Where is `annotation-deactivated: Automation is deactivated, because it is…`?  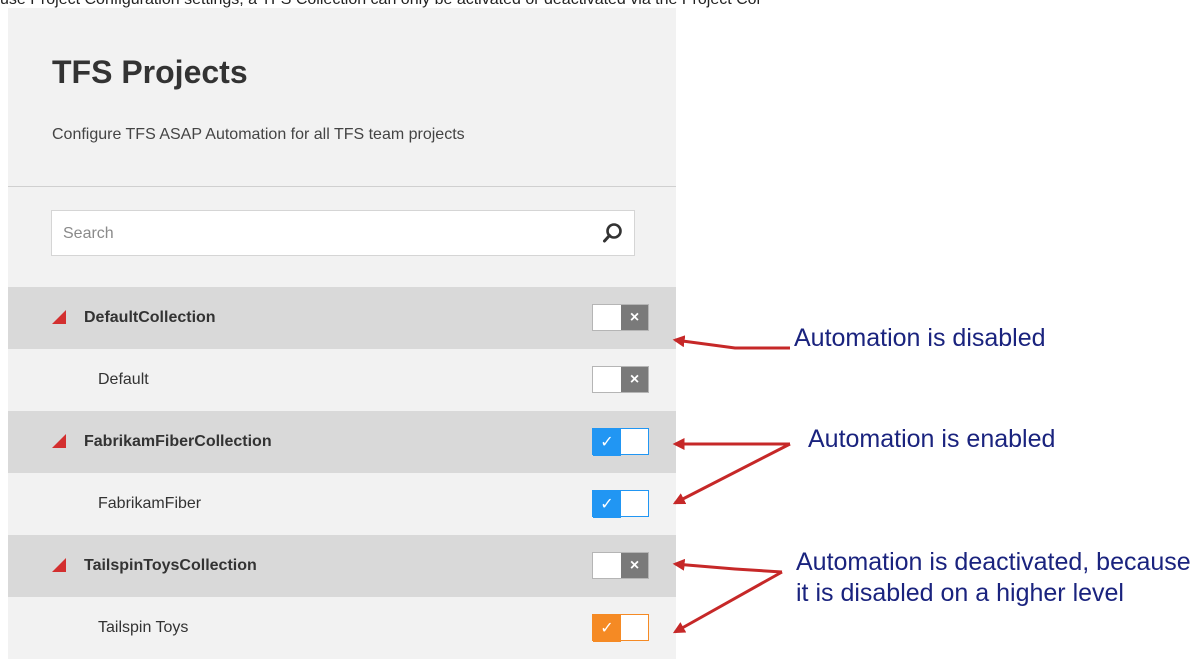
annotation-deactivated: Automation is deactivated, because it is… is located at coordinates (993, 577).